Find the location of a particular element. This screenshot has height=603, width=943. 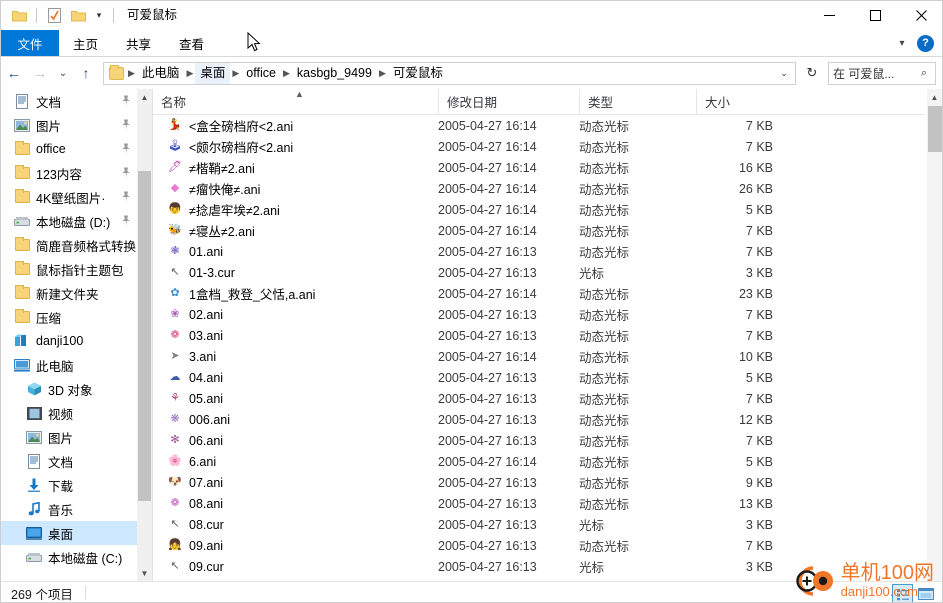

sidebar-item-14: 图片 is located at coordinates (69, 437).